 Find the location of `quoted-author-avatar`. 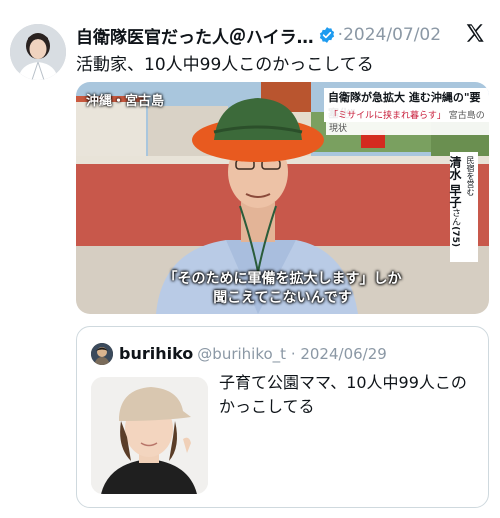

quoted-author-avatar is located at coordinates (102, 354).